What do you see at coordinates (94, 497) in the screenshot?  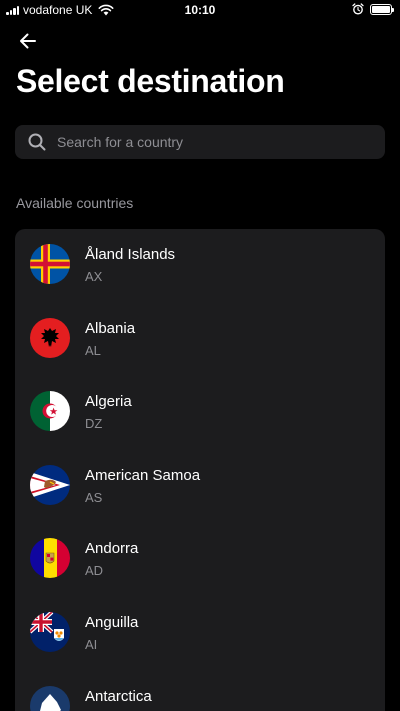 I see `country-code: AS` at bounding box center [94, 497].